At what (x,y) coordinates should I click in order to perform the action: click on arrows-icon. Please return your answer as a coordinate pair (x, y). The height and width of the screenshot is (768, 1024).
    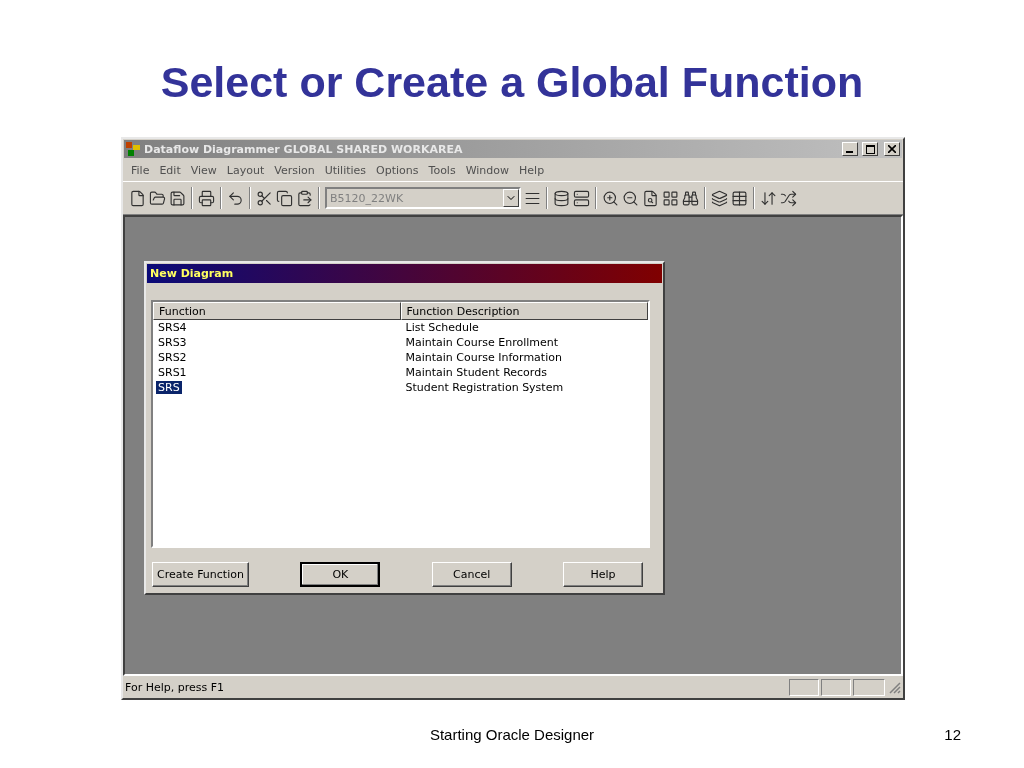
    Looking at the image, I should click on (768, 198).